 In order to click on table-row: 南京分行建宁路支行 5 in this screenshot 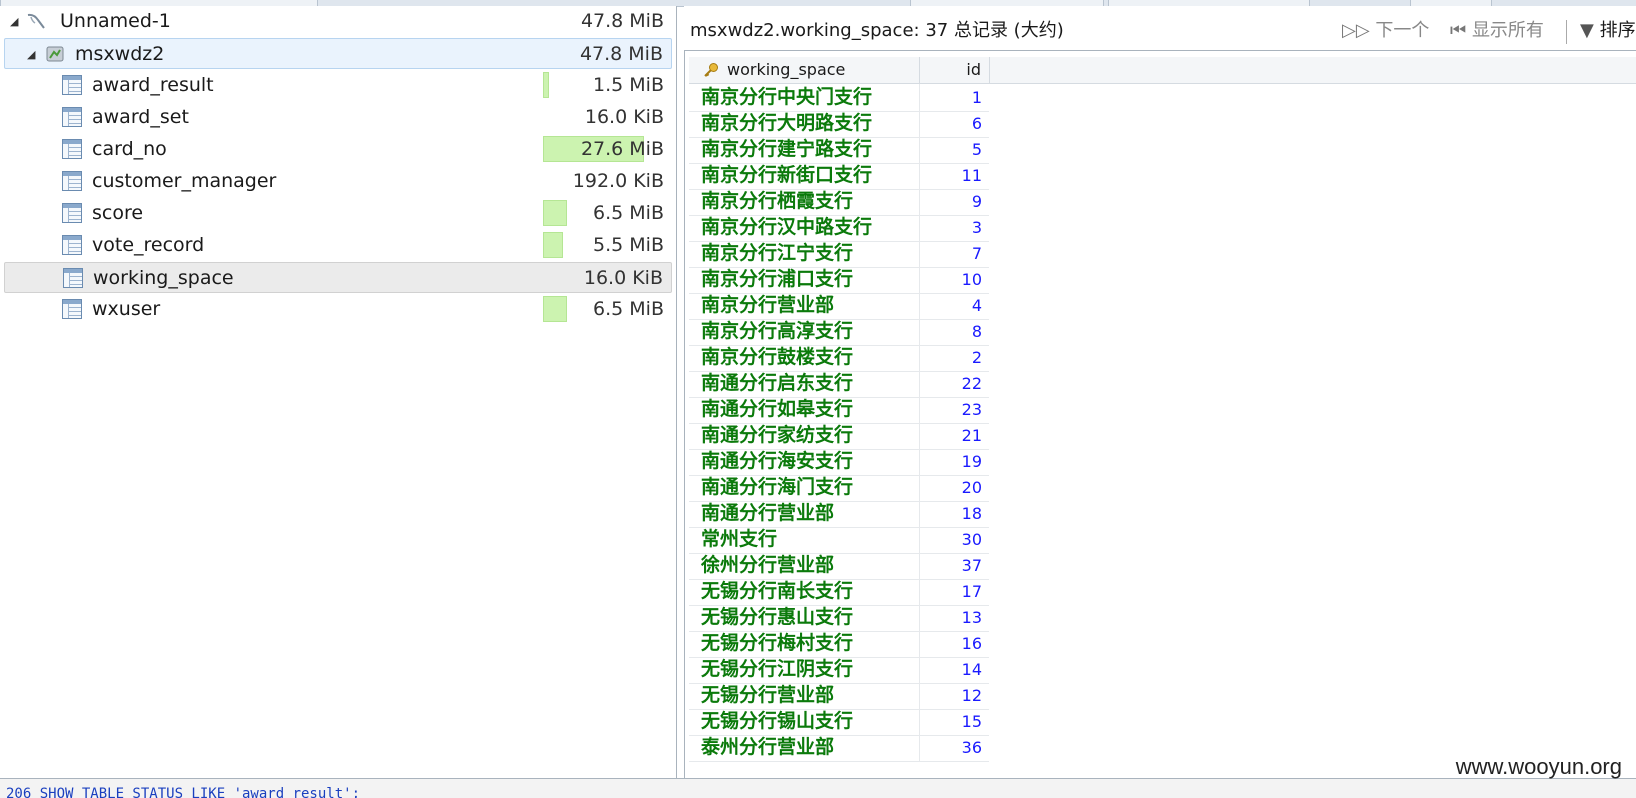, I will do `click(839, 150)`.